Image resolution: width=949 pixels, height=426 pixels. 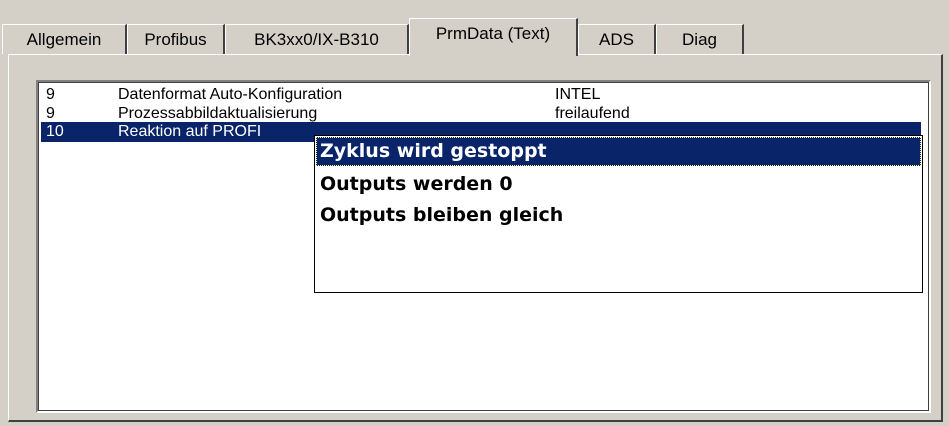 I want to click on row-parameter-value: INTEL, so click(x=578, y=94).